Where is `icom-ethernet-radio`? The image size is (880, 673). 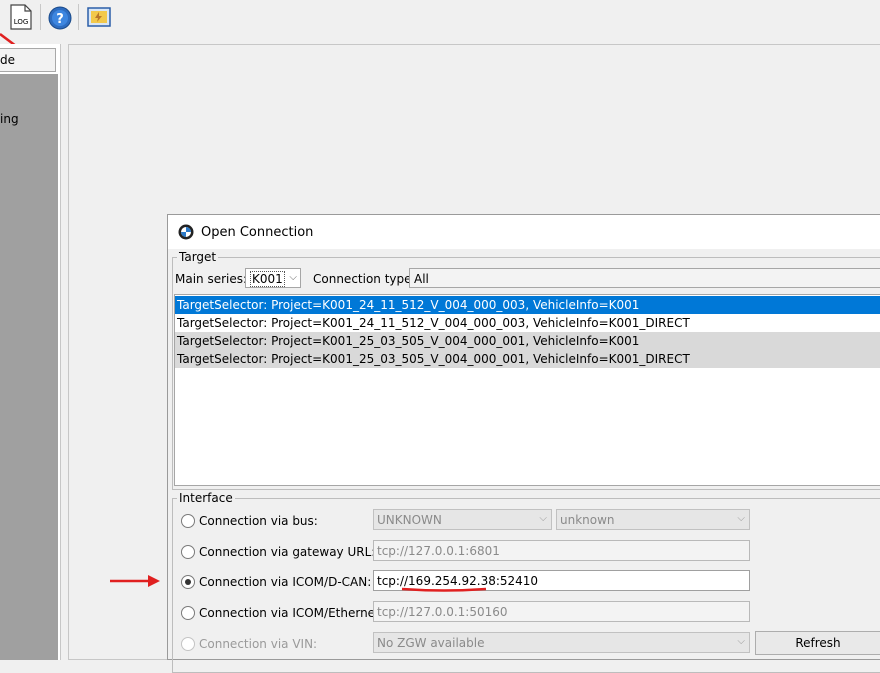 icom-ethernet-radio is located at coordinates (188, 613).